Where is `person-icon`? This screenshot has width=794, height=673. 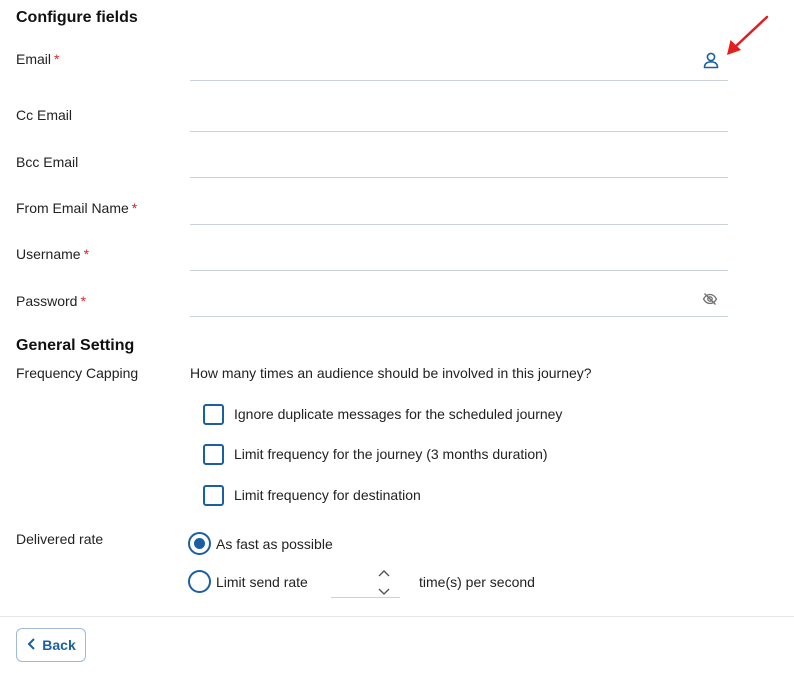
person-icon is located at coordinates (711, 61).